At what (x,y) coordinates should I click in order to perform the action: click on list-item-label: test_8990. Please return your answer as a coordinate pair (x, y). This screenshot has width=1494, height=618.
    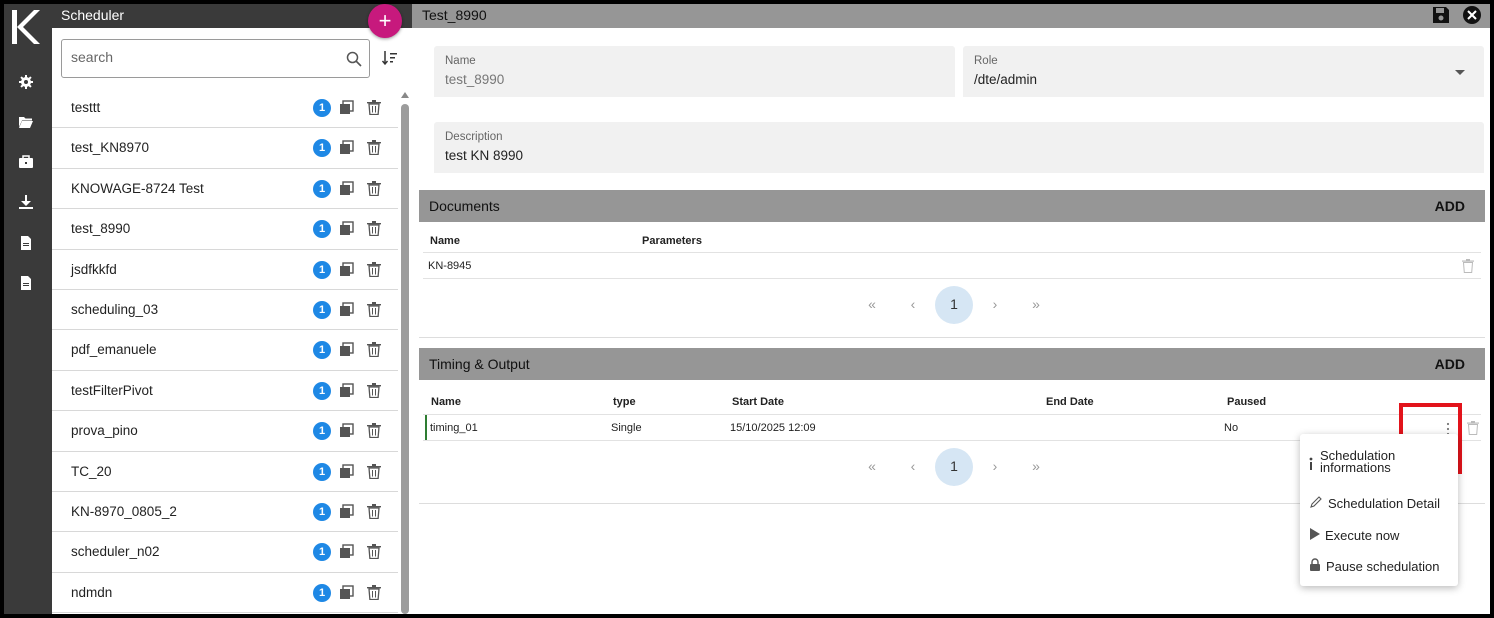
    Looking at the image, I should click on (101, 229).